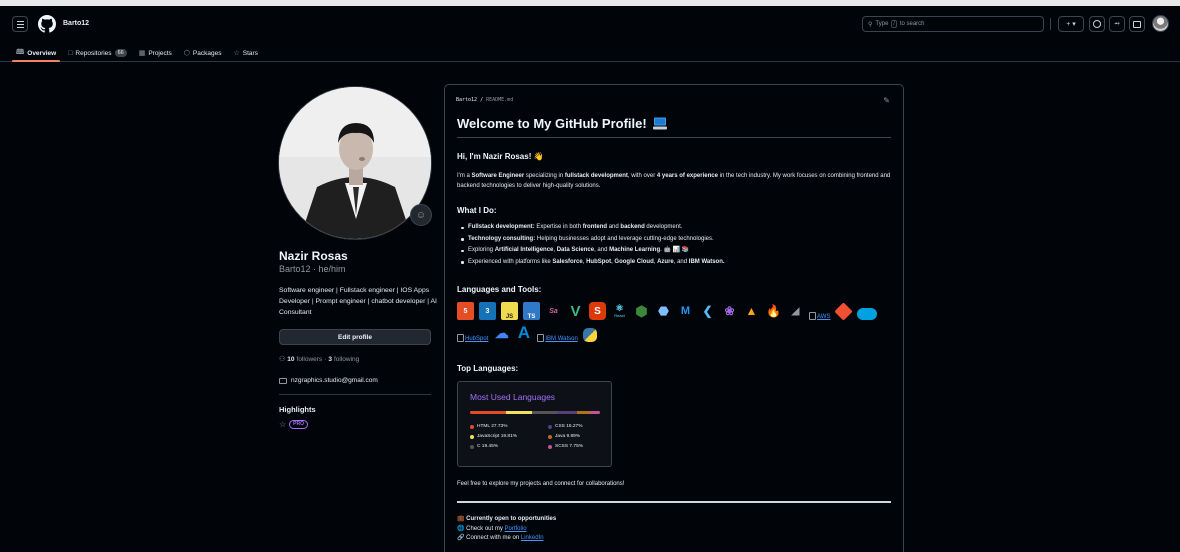 Image resolution: width=1180 pixels, height=552 pixels. I want to click on svelte-icon: S, so click(597, 311).